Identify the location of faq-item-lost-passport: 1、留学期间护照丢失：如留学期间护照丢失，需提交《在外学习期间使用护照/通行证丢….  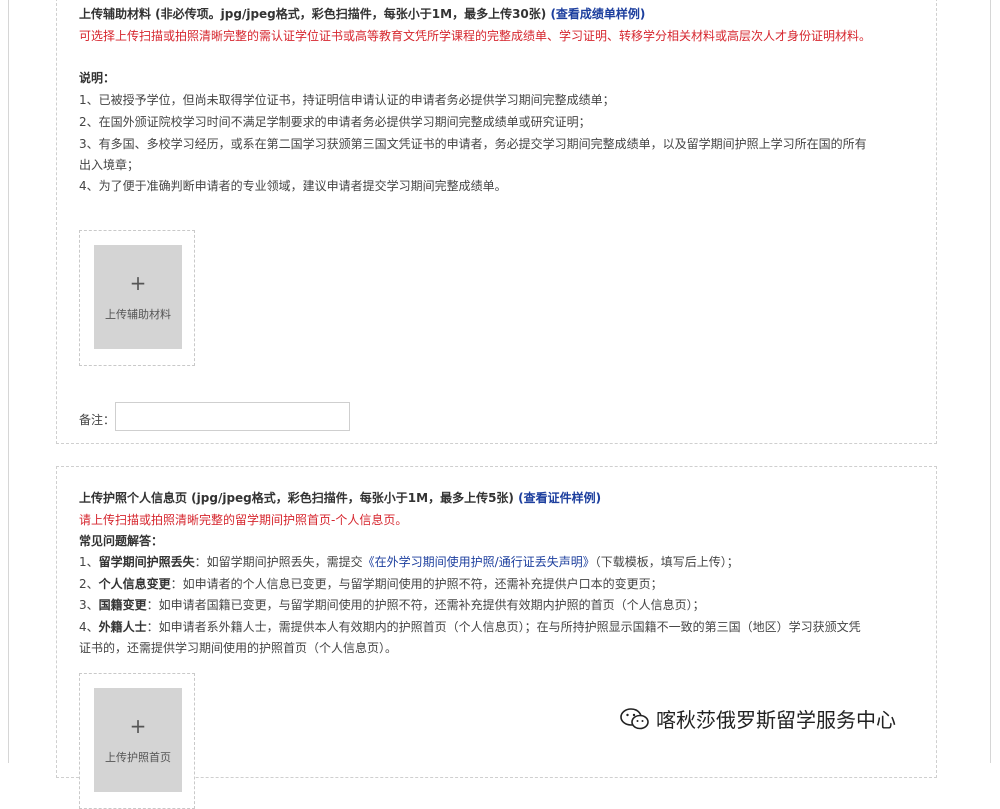
(409, 562).